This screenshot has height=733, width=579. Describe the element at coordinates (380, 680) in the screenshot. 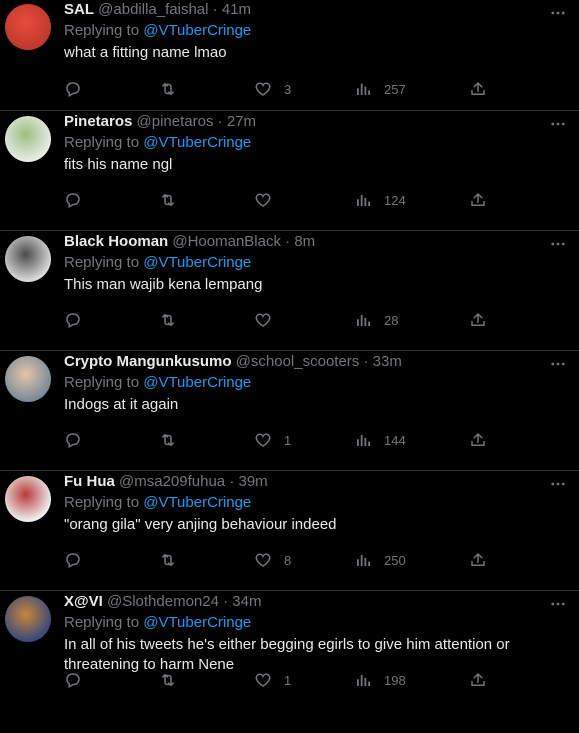

I see `views-button: 198` at that location.